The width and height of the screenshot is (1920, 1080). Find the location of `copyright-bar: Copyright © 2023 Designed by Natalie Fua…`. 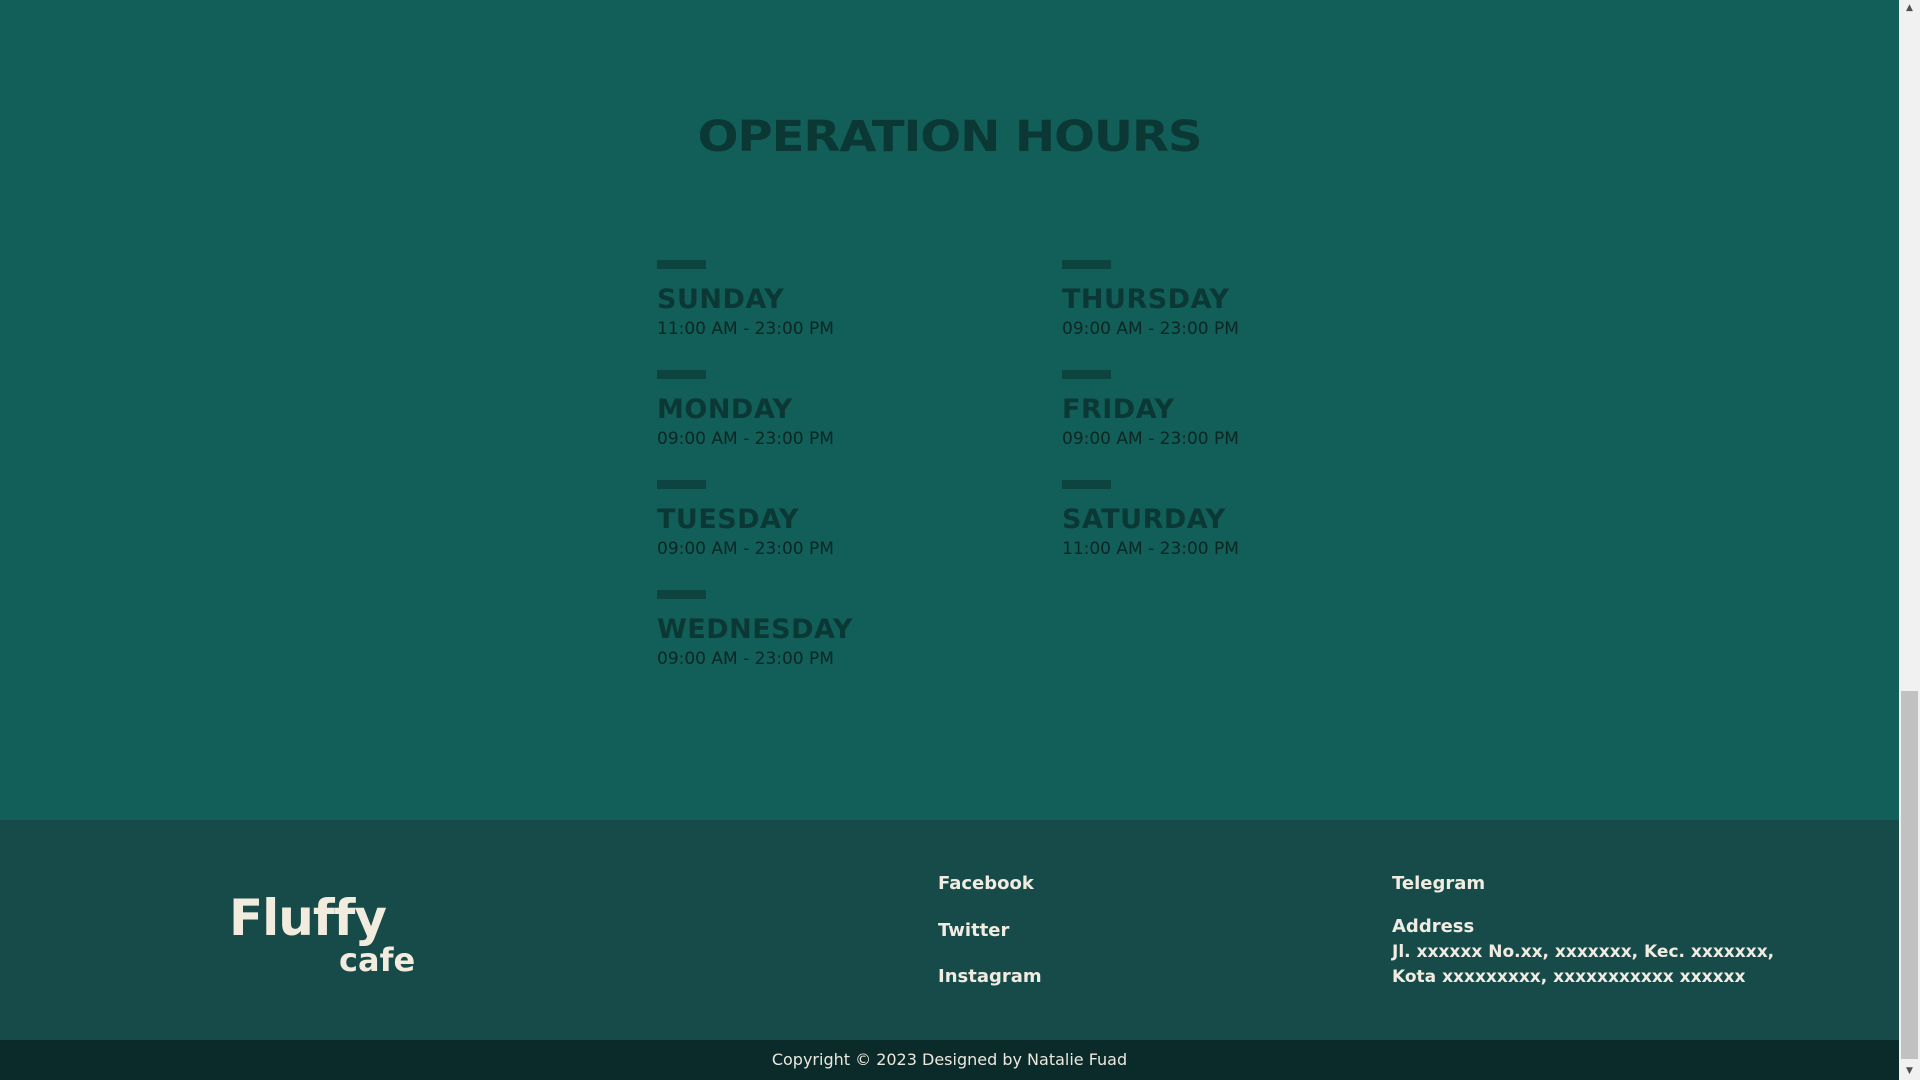

copyright-bar: Copyright © 2023 Designed by Natalie Fua… is located at coordinates (949, 1060).